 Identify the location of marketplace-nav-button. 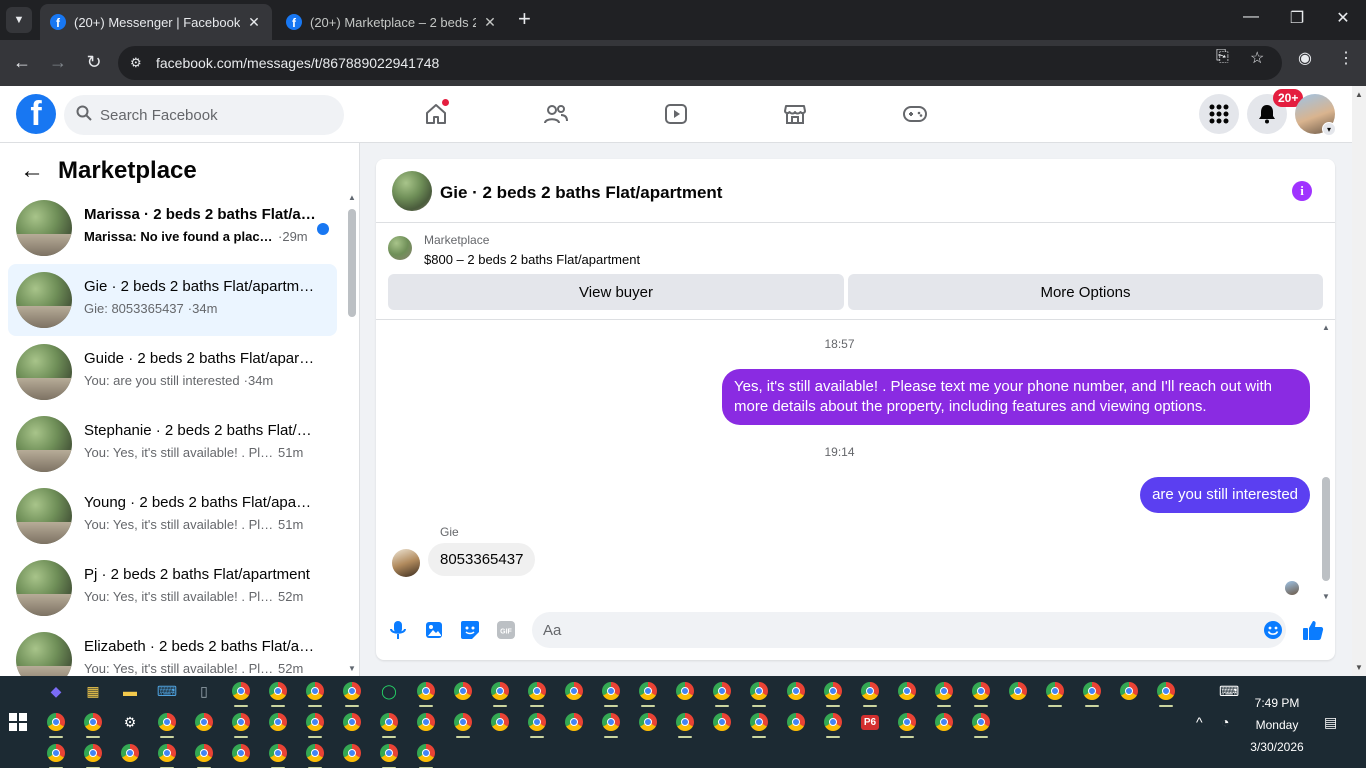
(795, 114).